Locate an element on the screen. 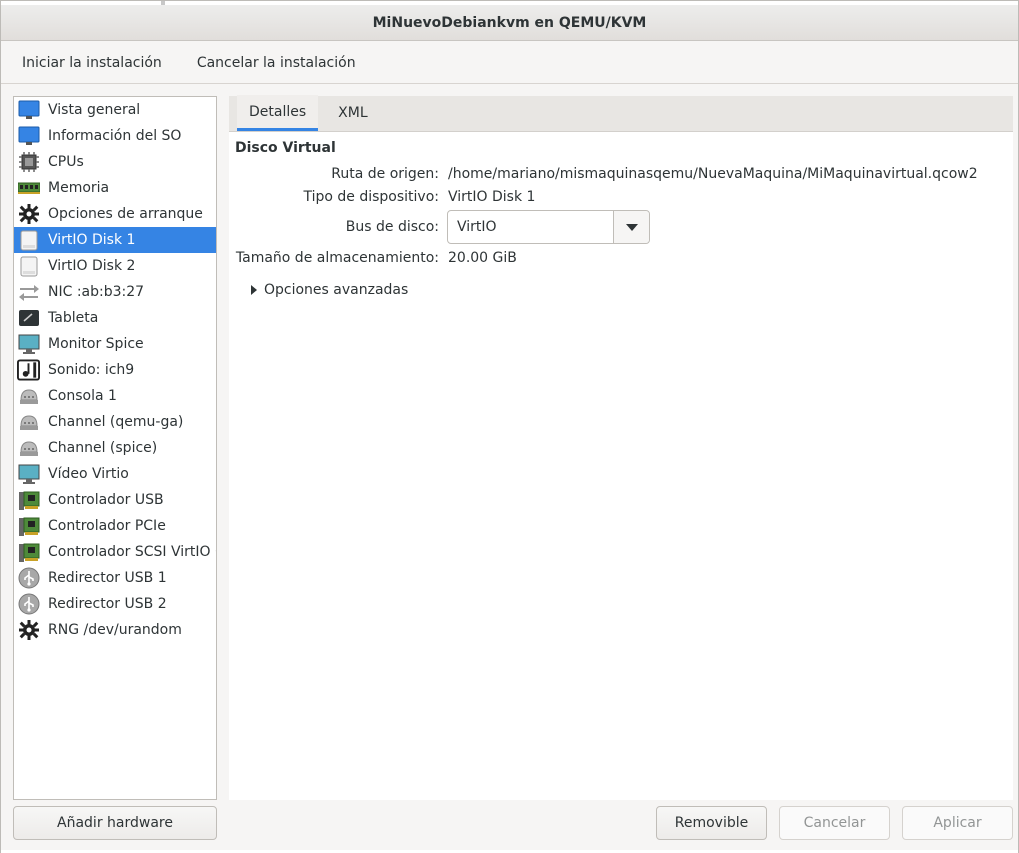  sound-icon is located at coordinates (28, 370).